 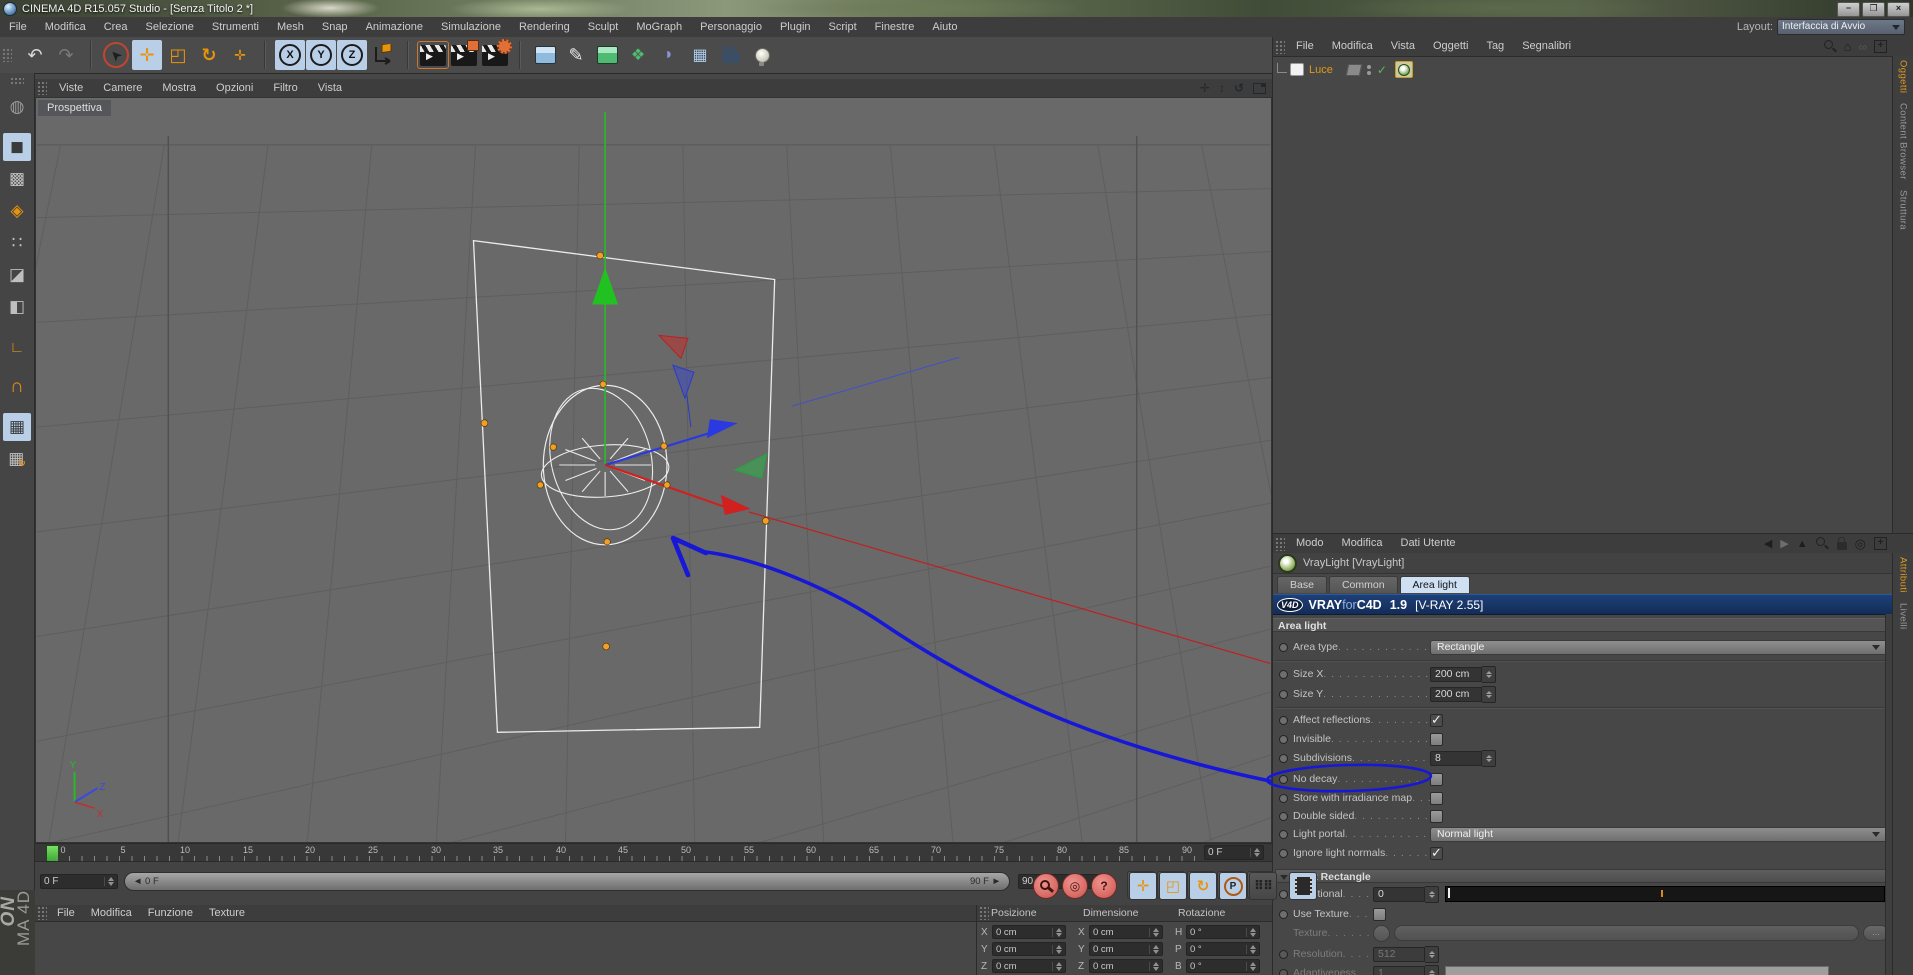 I want to click on key-pla-button: ⠿⠿, so click(x=1263, y=886).